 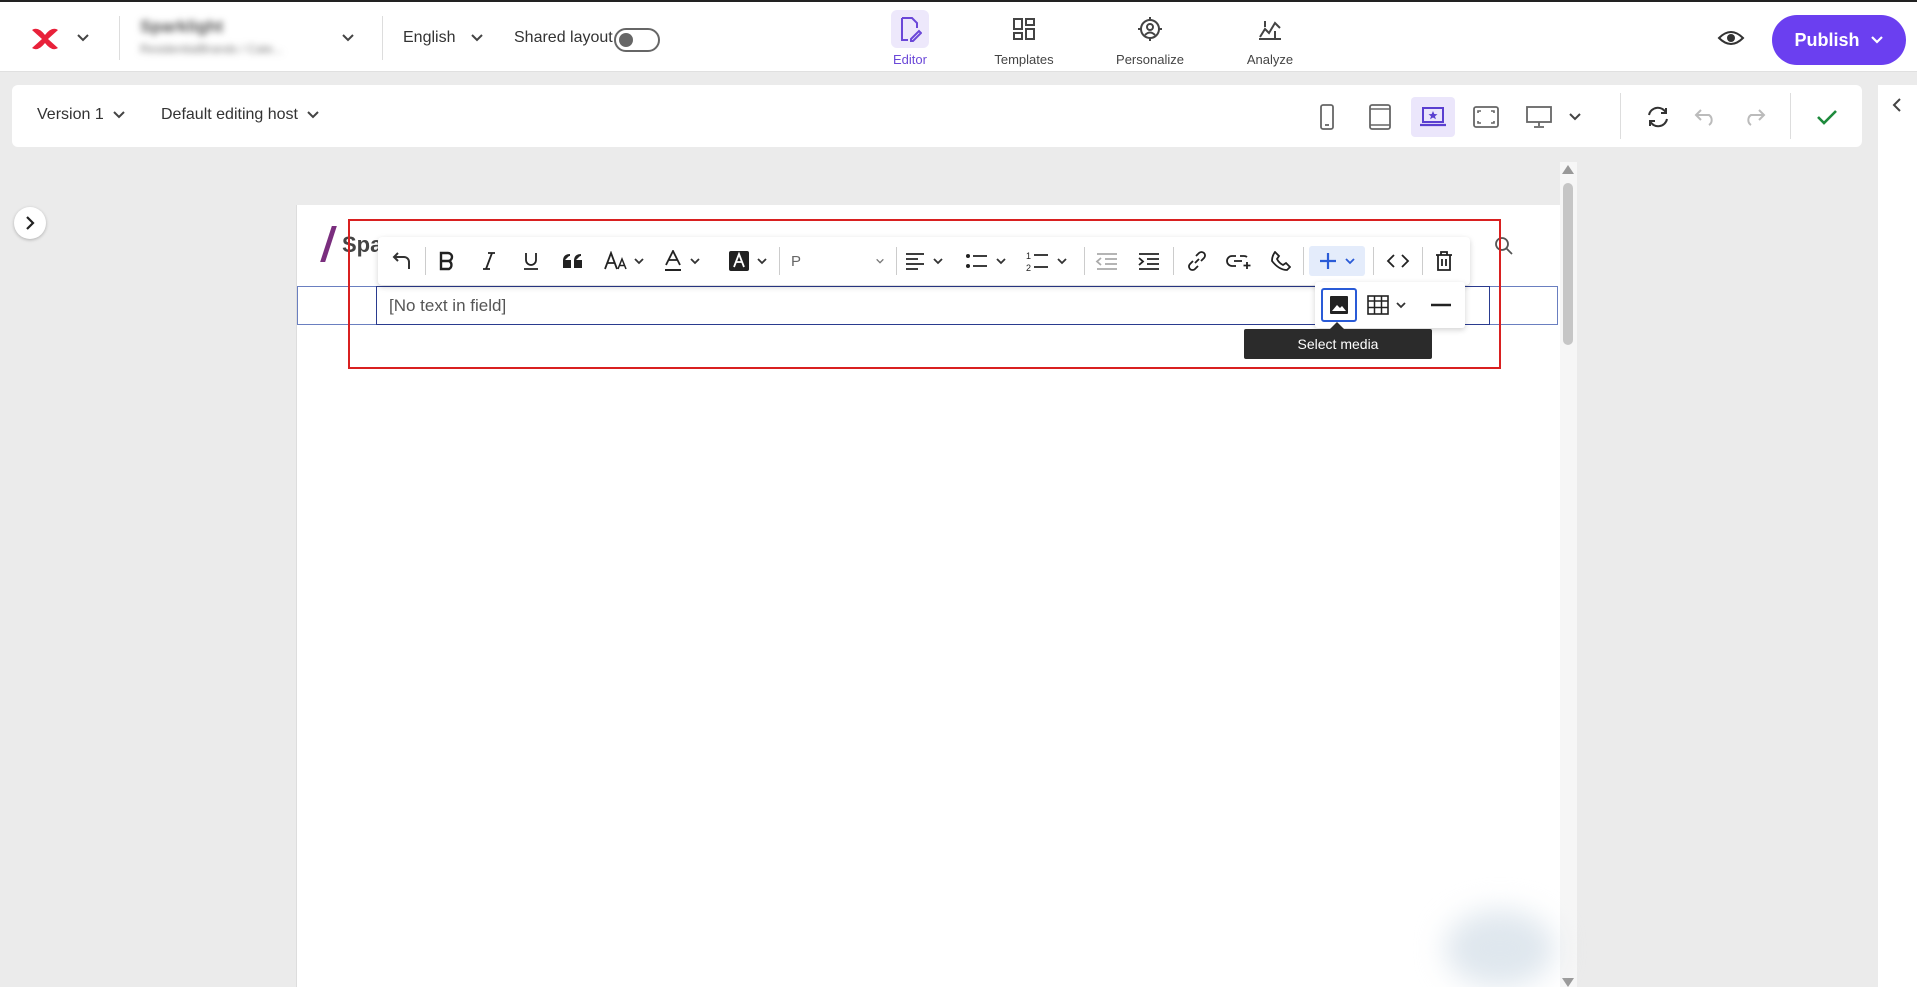 I want to click on nav-analyze: Analyze, so click(x=1270, y=38).